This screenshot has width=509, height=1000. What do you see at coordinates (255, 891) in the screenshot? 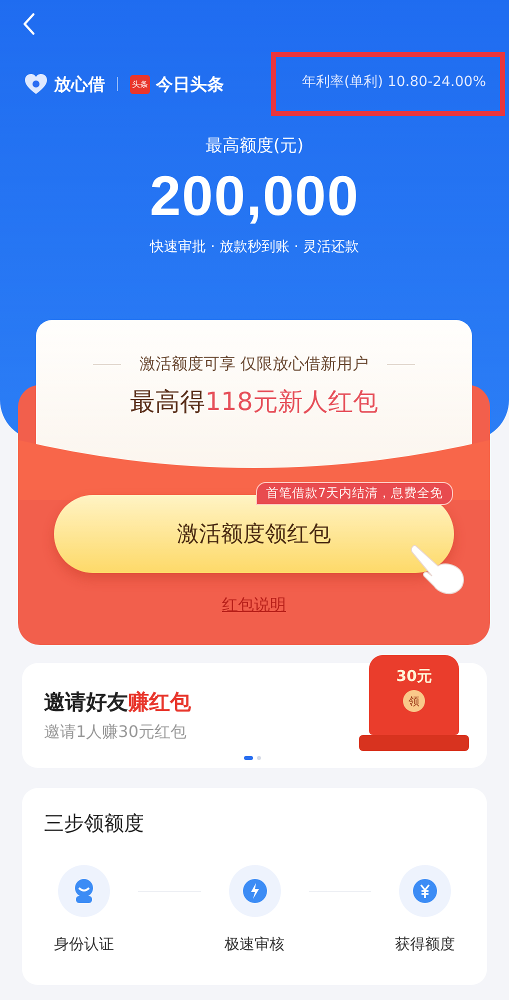
I see `lightning-icon` at bounding box center [255, 891].